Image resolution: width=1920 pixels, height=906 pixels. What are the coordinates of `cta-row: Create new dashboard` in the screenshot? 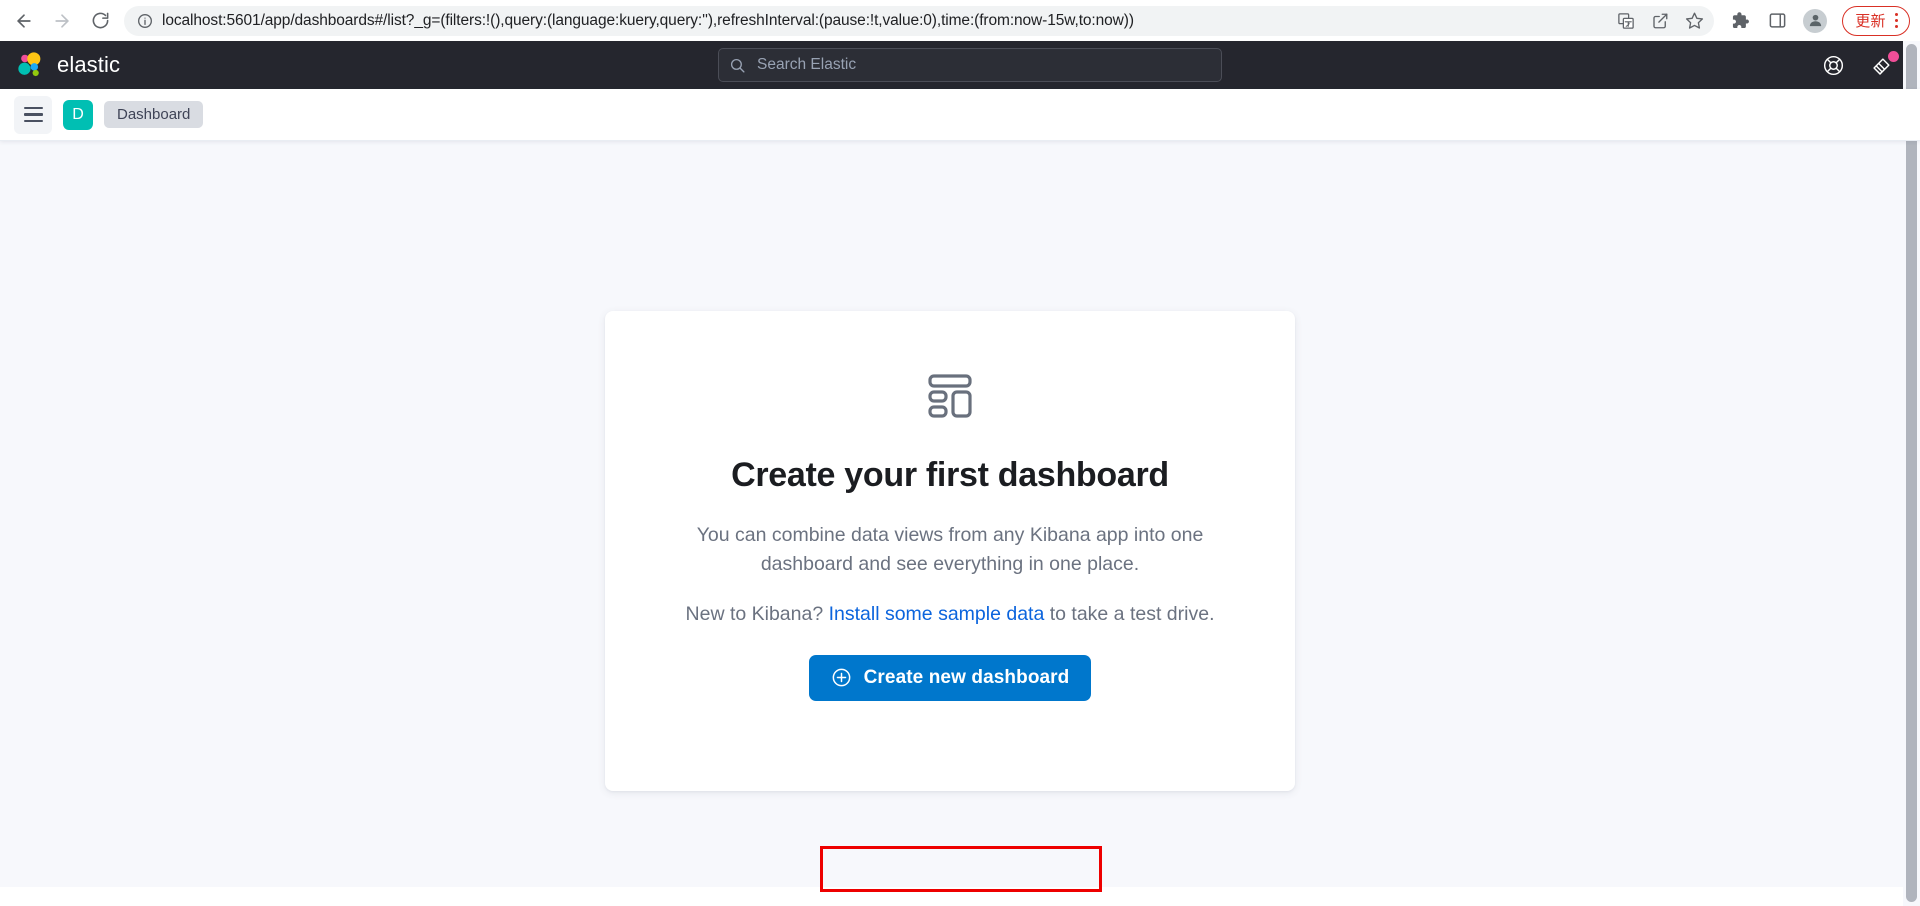 It's located at (950, 677).